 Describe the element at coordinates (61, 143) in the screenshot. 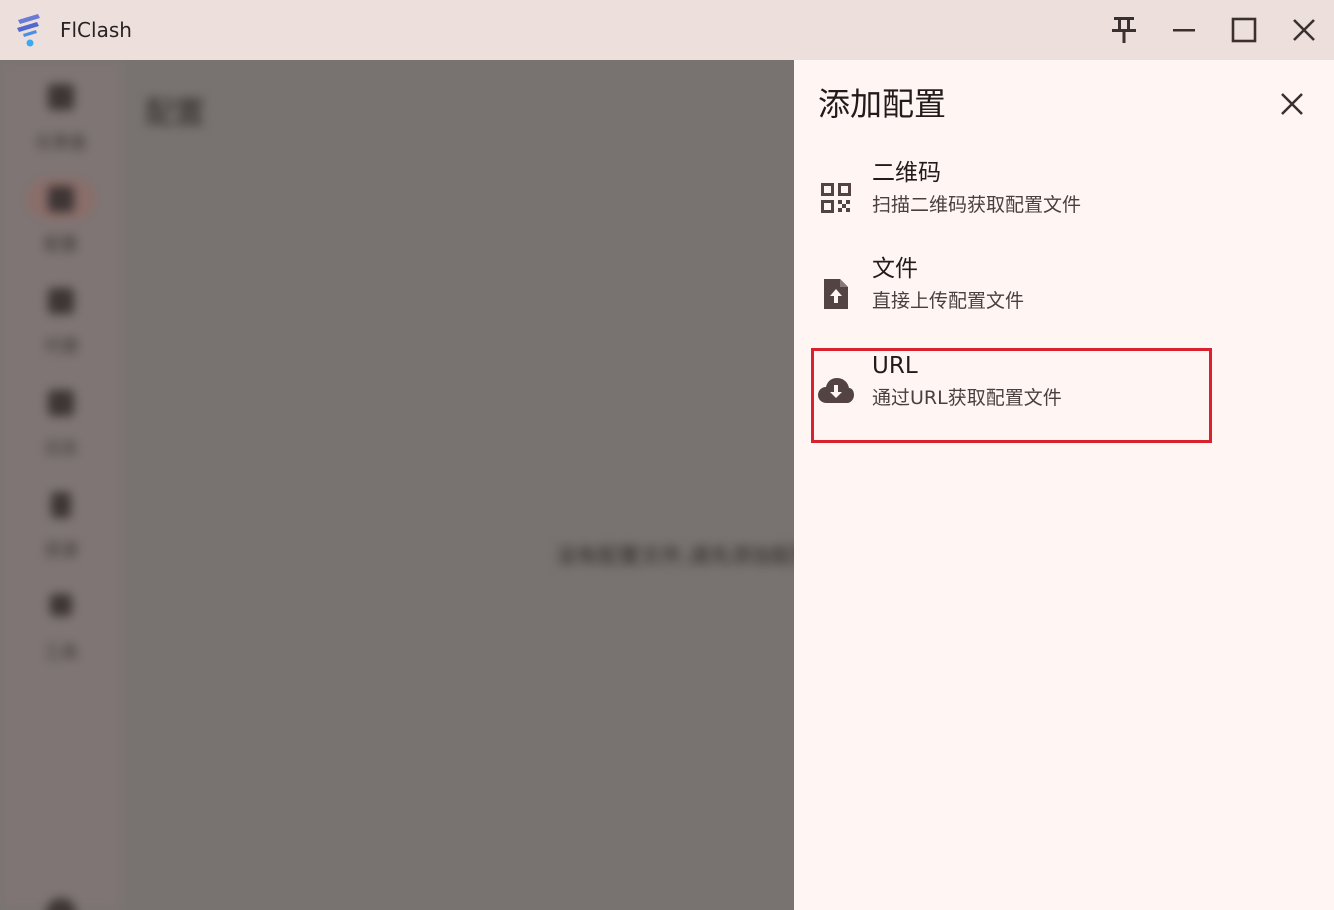

I see `nav-label: 仪表盘` at that location.